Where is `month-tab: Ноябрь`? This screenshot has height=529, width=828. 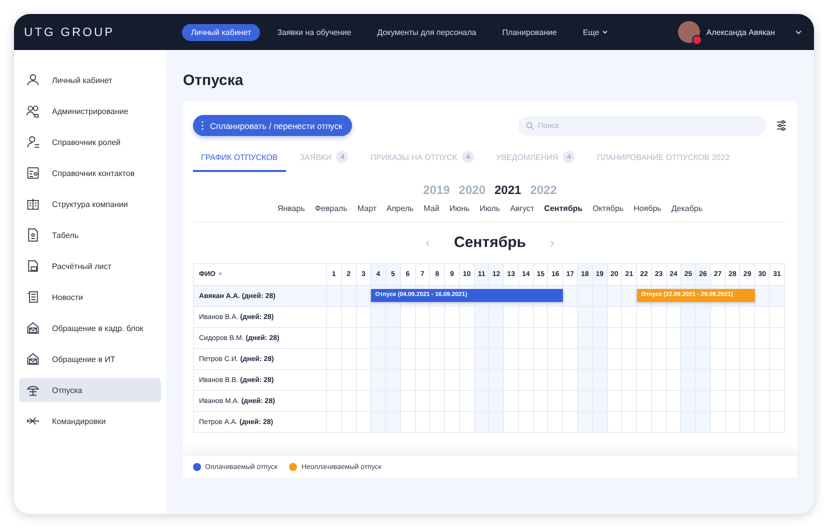
month-tab: Ноябрь is located at coordinates (648, 208).